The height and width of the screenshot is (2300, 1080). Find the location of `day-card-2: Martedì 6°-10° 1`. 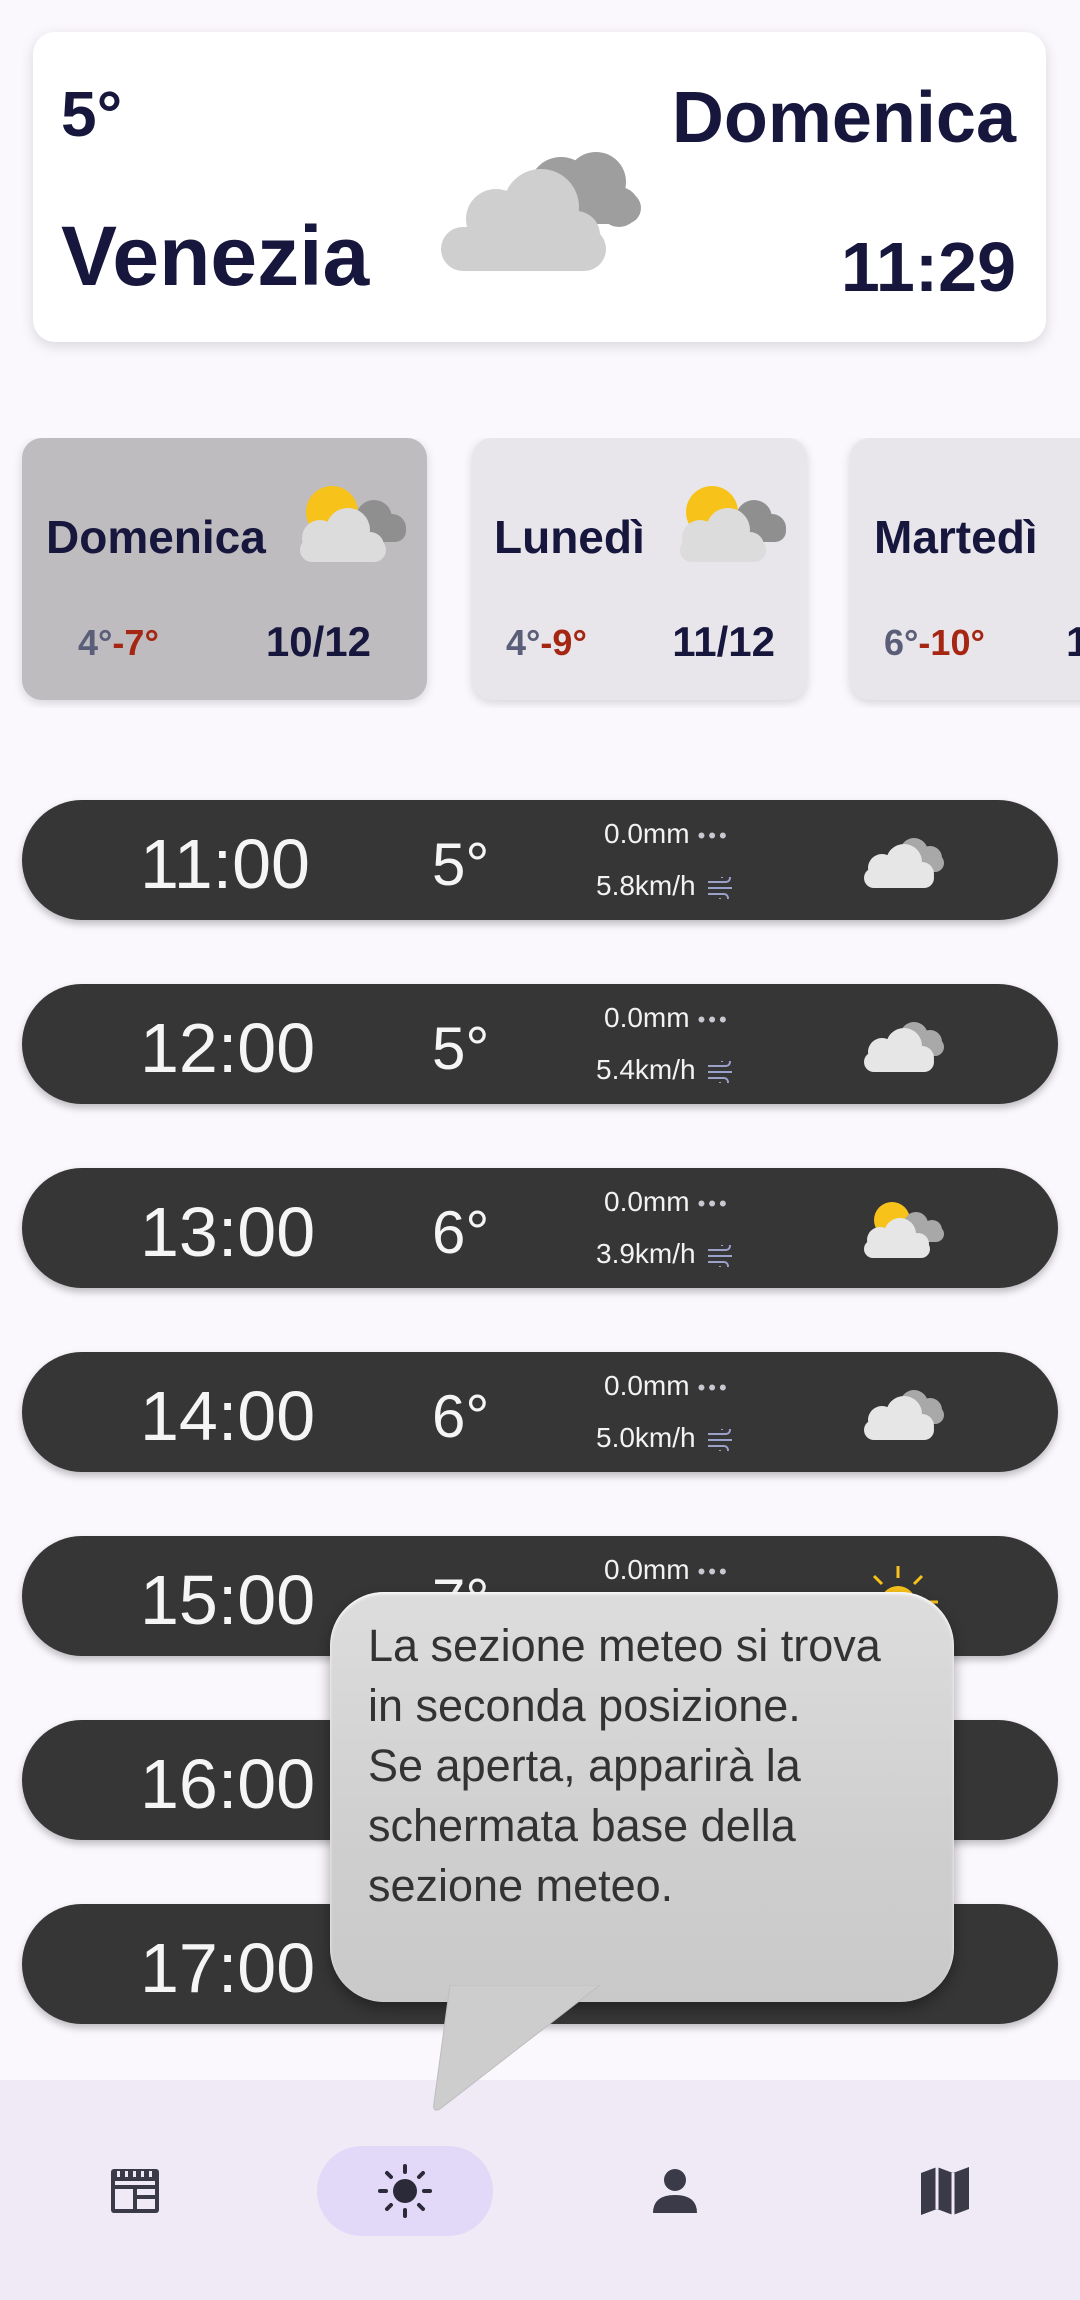

day-card-2: Martedì 6°-10° 1 is located at coordinates (965, 569).